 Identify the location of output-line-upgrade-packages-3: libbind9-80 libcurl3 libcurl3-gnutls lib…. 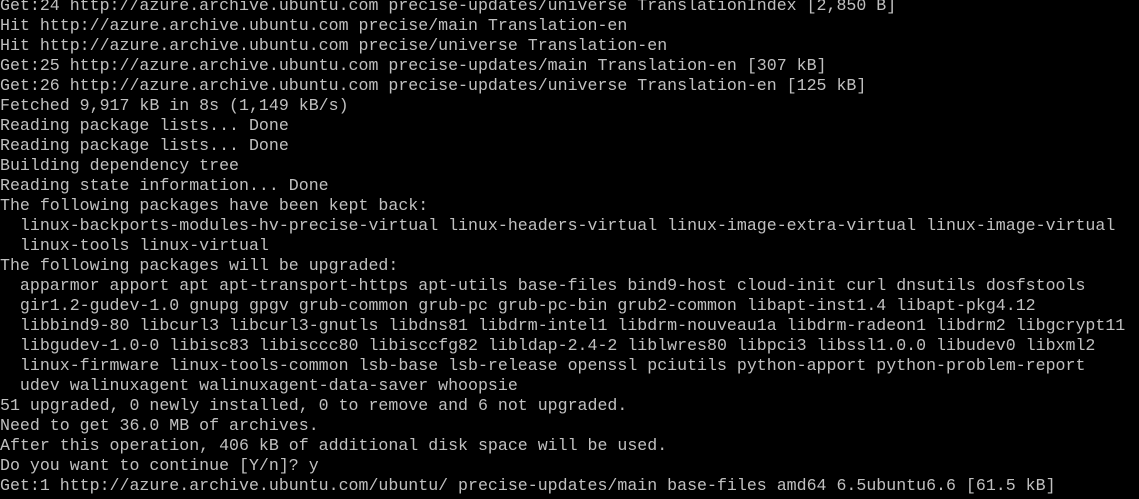
(563, 325).